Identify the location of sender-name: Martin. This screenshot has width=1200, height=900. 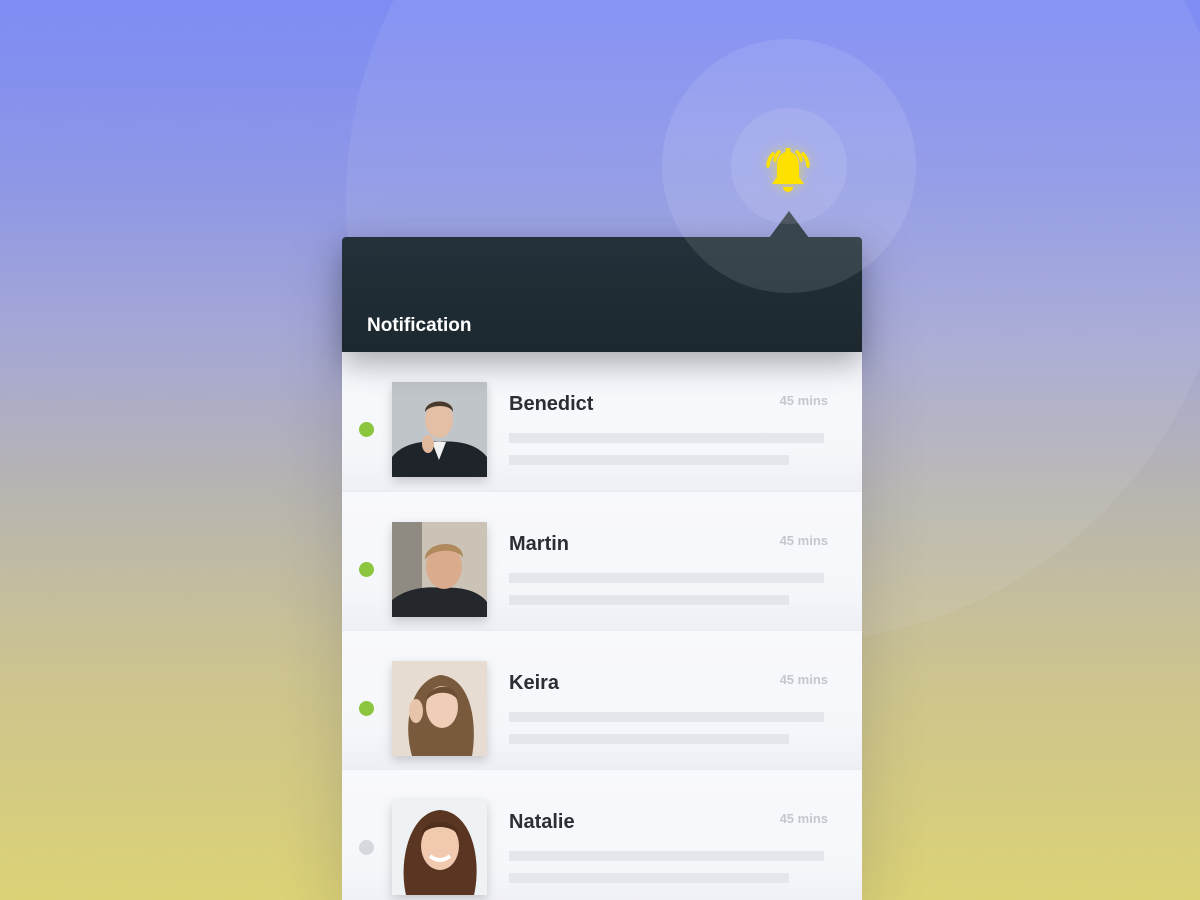
(539, 544).